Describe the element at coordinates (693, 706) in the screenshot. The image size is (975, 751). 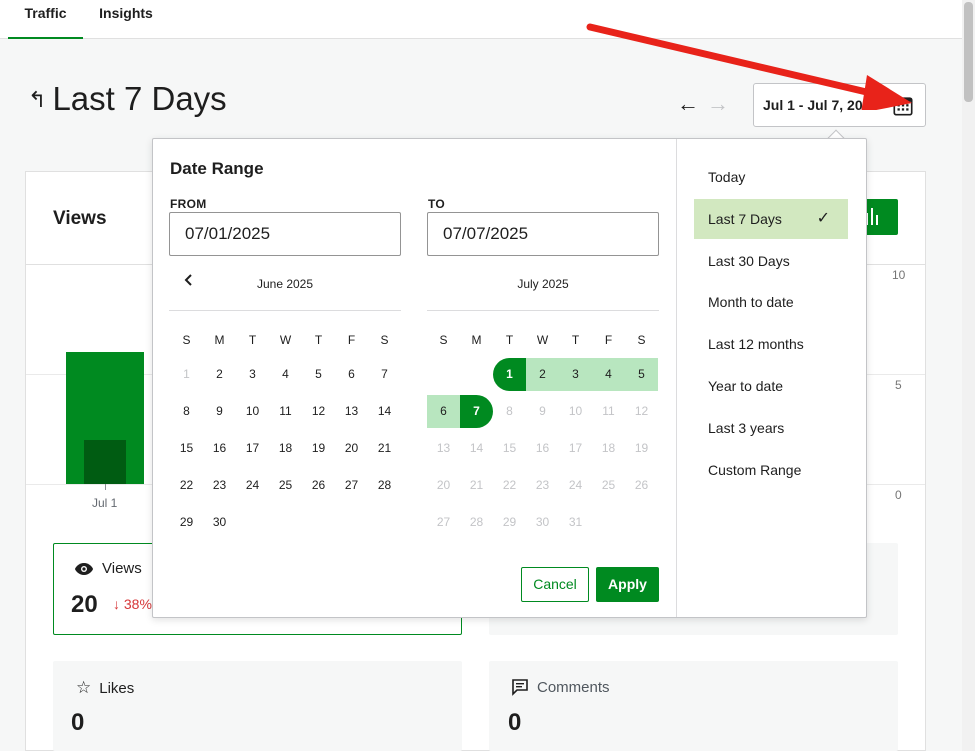
I see `stat-comments-tab` at that location.